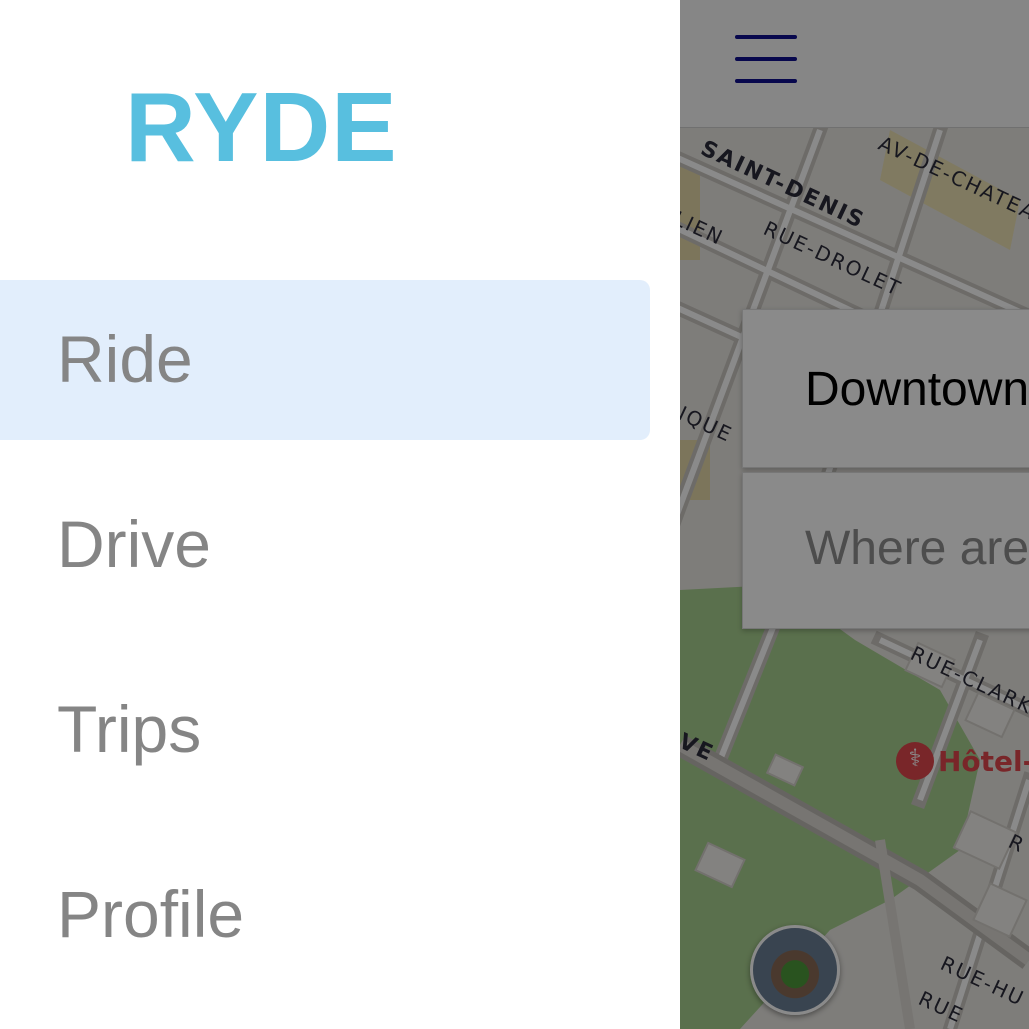 The height and width of the screenshot is (1029, 1029). Describe the element at coordinates (134, 544) in the screenshot. I see `nav-item-label: Drive` at that location.